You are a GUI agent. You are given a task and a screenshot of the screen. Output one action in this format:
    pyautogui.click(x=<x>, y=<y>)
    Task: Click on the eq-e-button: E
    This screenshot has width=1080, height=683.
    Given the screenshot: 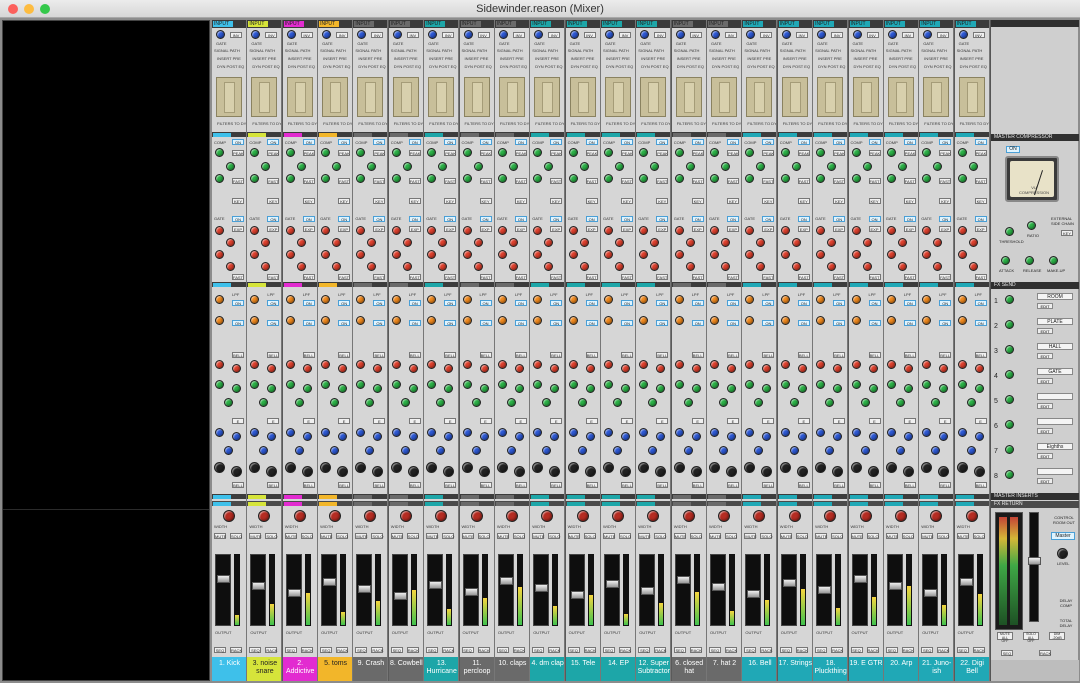 What is the action you would take?
    pyautogui.click(x=980, y=421)
    